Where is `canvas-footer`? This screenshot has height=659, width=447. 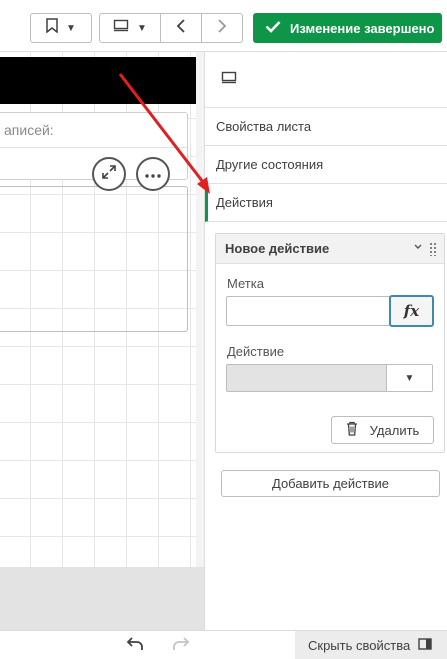 canvas-footer is located at coordinates (102, 598).